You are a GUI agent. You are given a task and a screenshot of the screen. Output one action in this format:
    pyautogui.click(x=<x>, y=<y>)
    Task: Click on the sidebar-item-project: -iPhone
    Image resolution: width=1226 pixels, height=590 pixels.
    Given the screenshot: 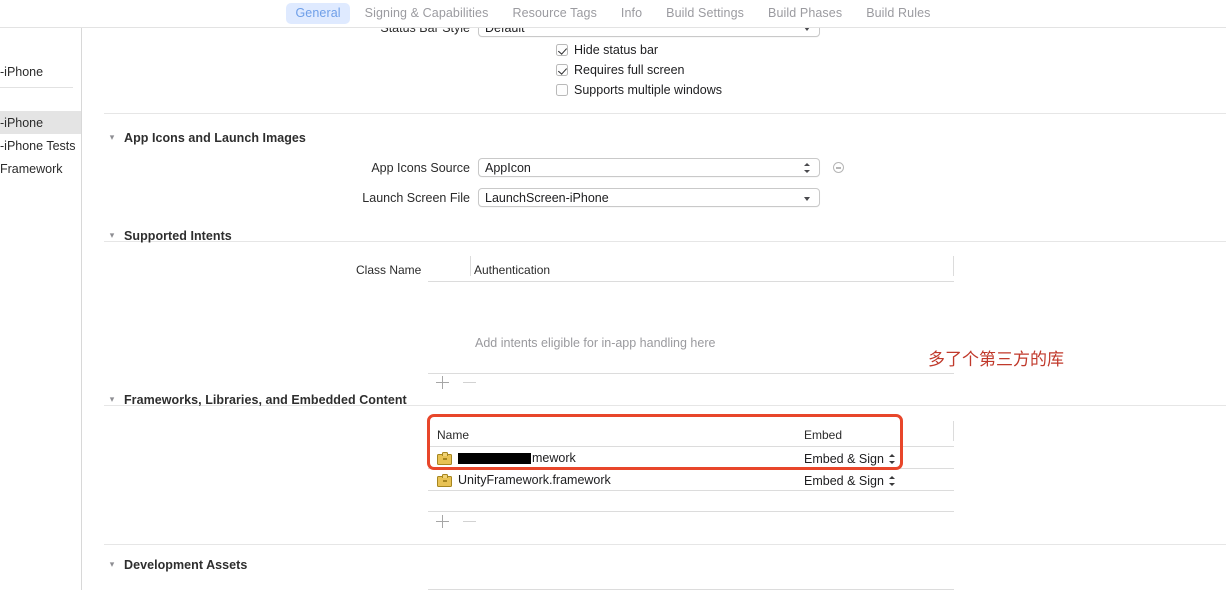 What is the action you would take?
    pyautogui.click(x=40, y=71)
    